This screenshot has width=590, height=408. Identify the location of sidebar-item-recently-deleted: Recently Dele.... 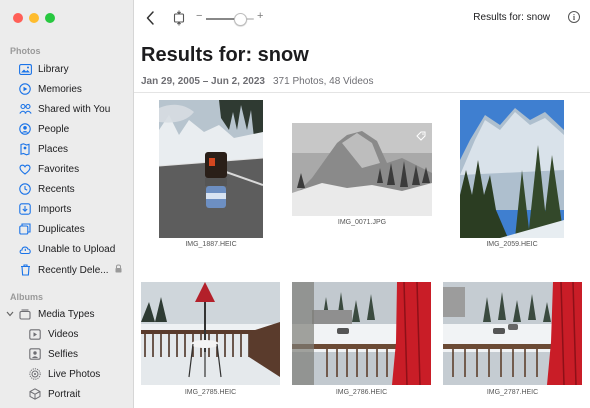
(68, 270).